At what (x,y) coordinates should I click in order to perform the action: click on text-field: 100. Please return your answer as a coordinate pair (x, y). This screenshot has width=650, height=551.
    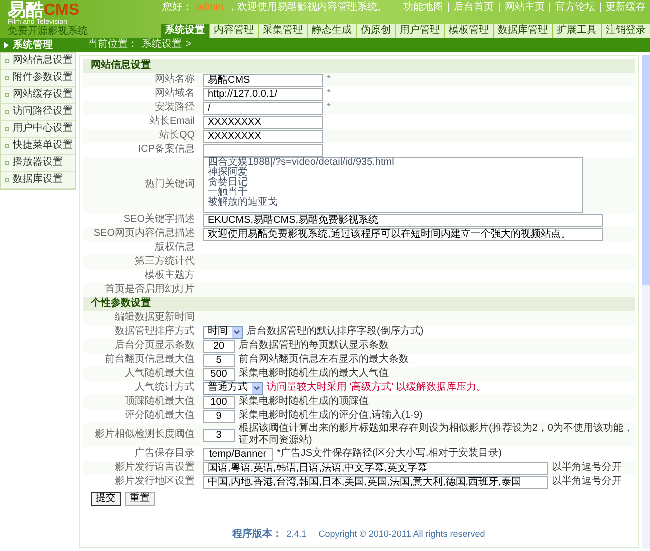
    Looking at the image, I should click on (219, 402).